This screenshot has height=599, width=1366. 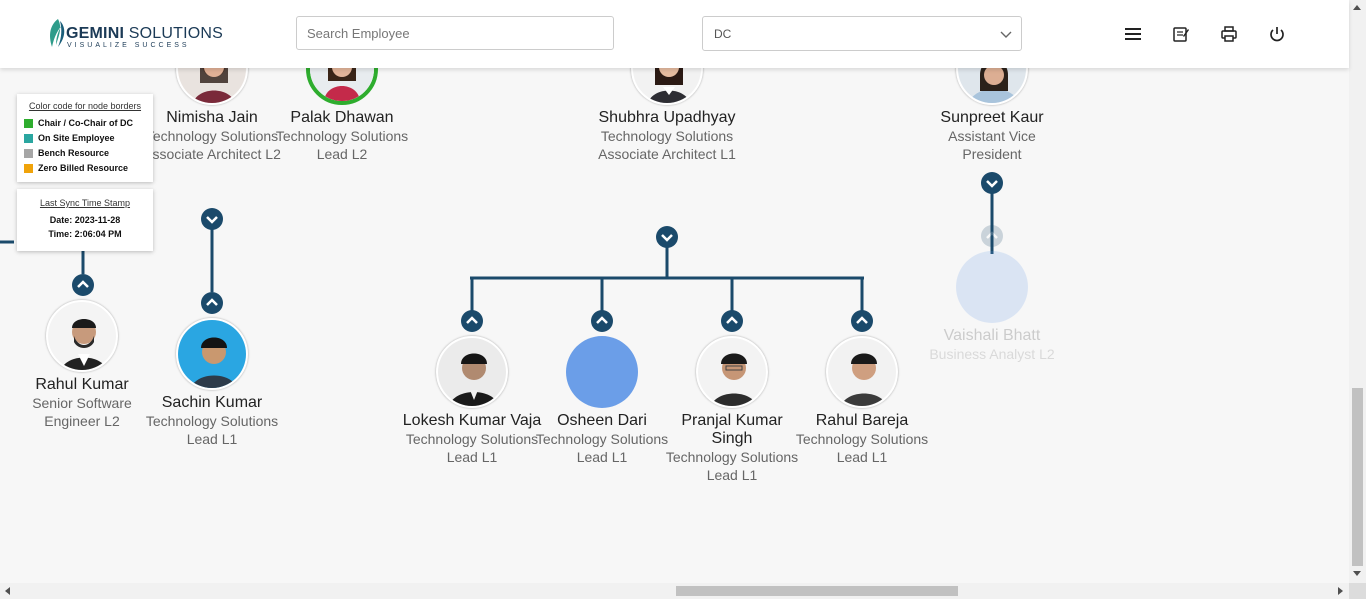 What do you see at coordinates (1006, 34) in the screenshot?
I see `chevron-down-icon` at bounding box center [1006, 34].